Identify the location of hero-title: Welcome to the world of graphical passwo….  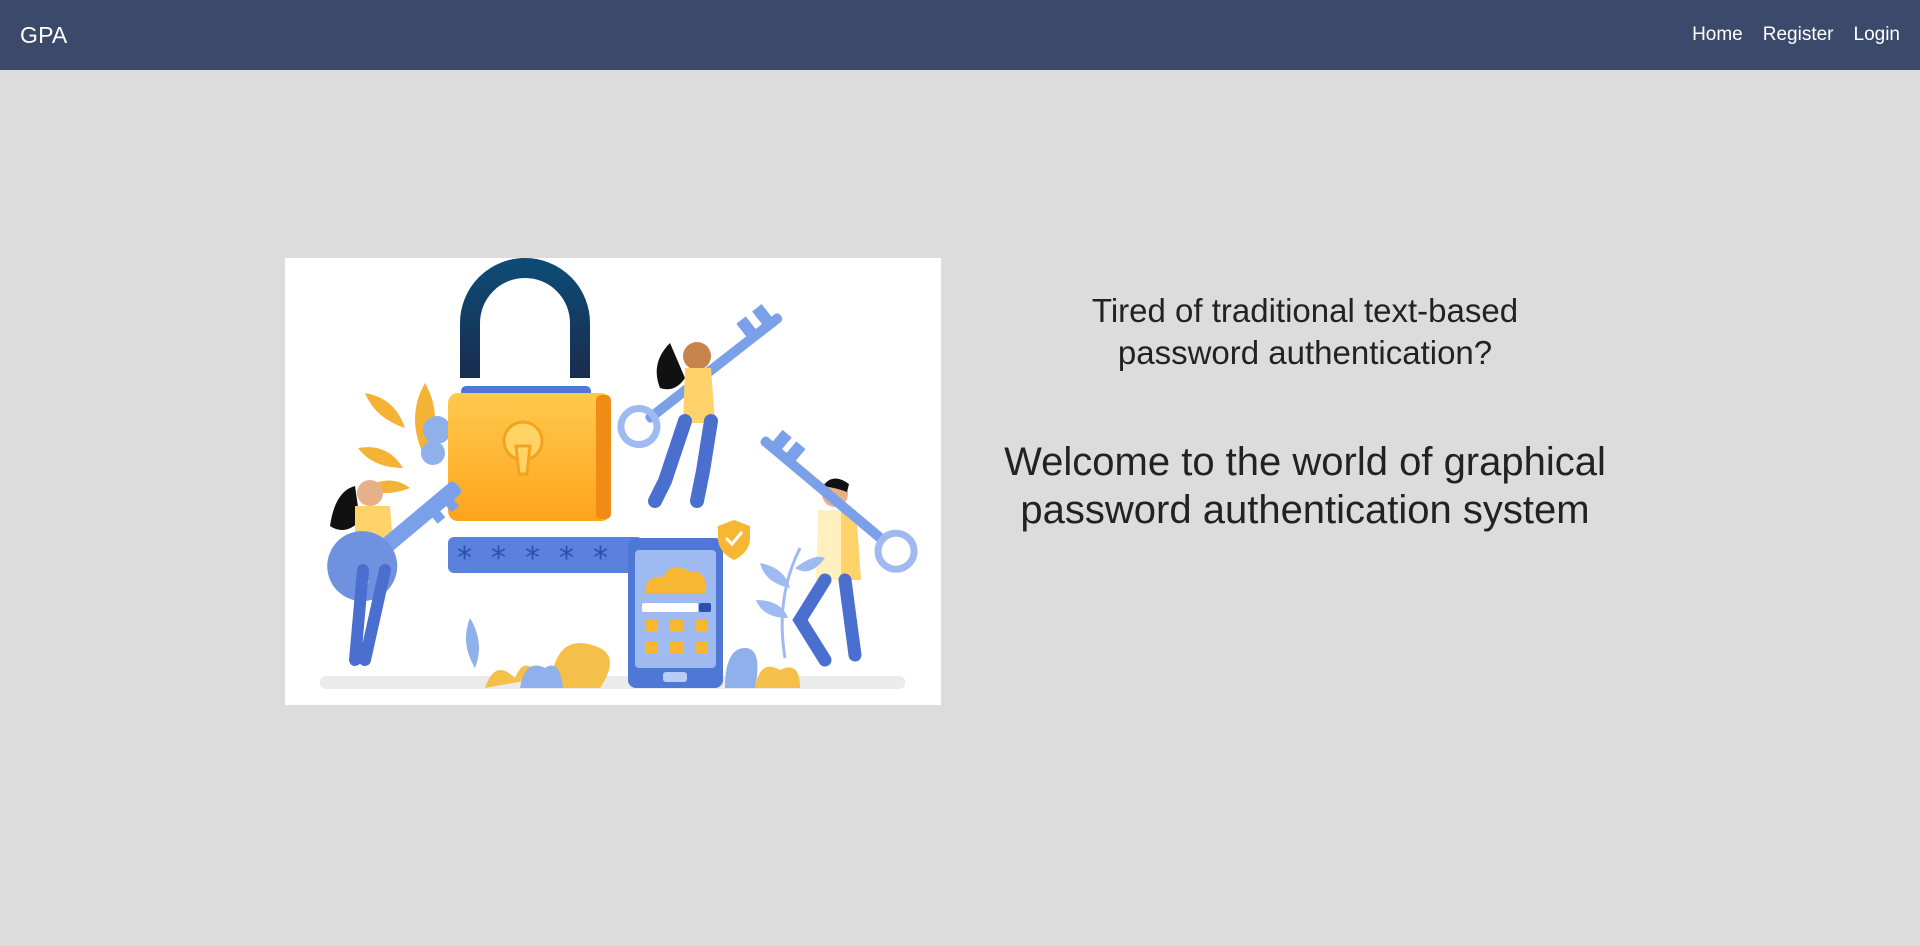
(1305, 486).